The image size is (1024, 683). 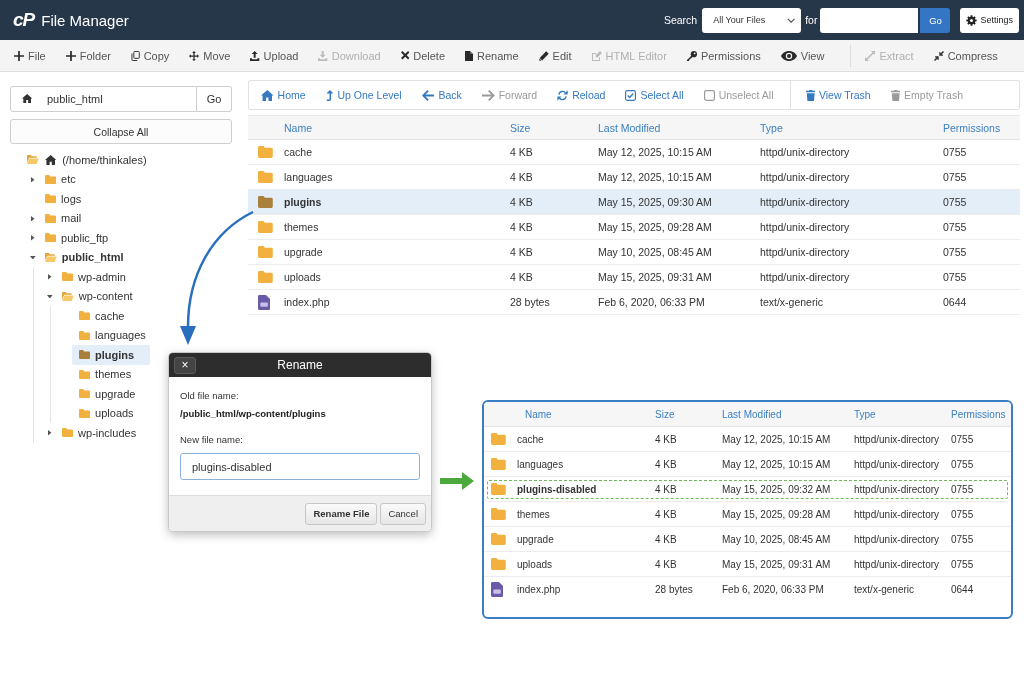 What do you see at coordinates (65, 179) in the screenshot?
I see `tree-item: etc` at bounding box center [65, 179].